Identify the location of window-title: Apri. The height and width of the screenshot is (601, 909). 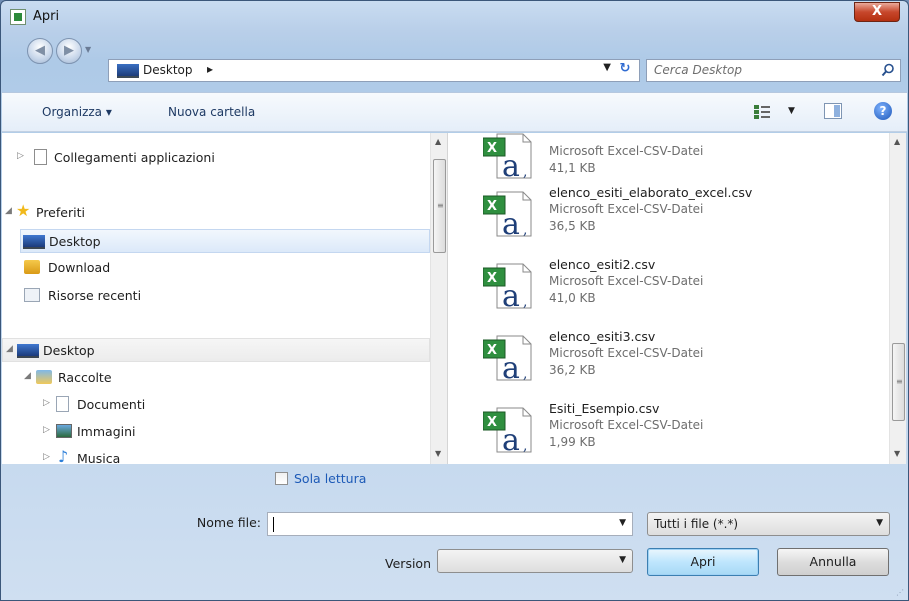
(46, 16).